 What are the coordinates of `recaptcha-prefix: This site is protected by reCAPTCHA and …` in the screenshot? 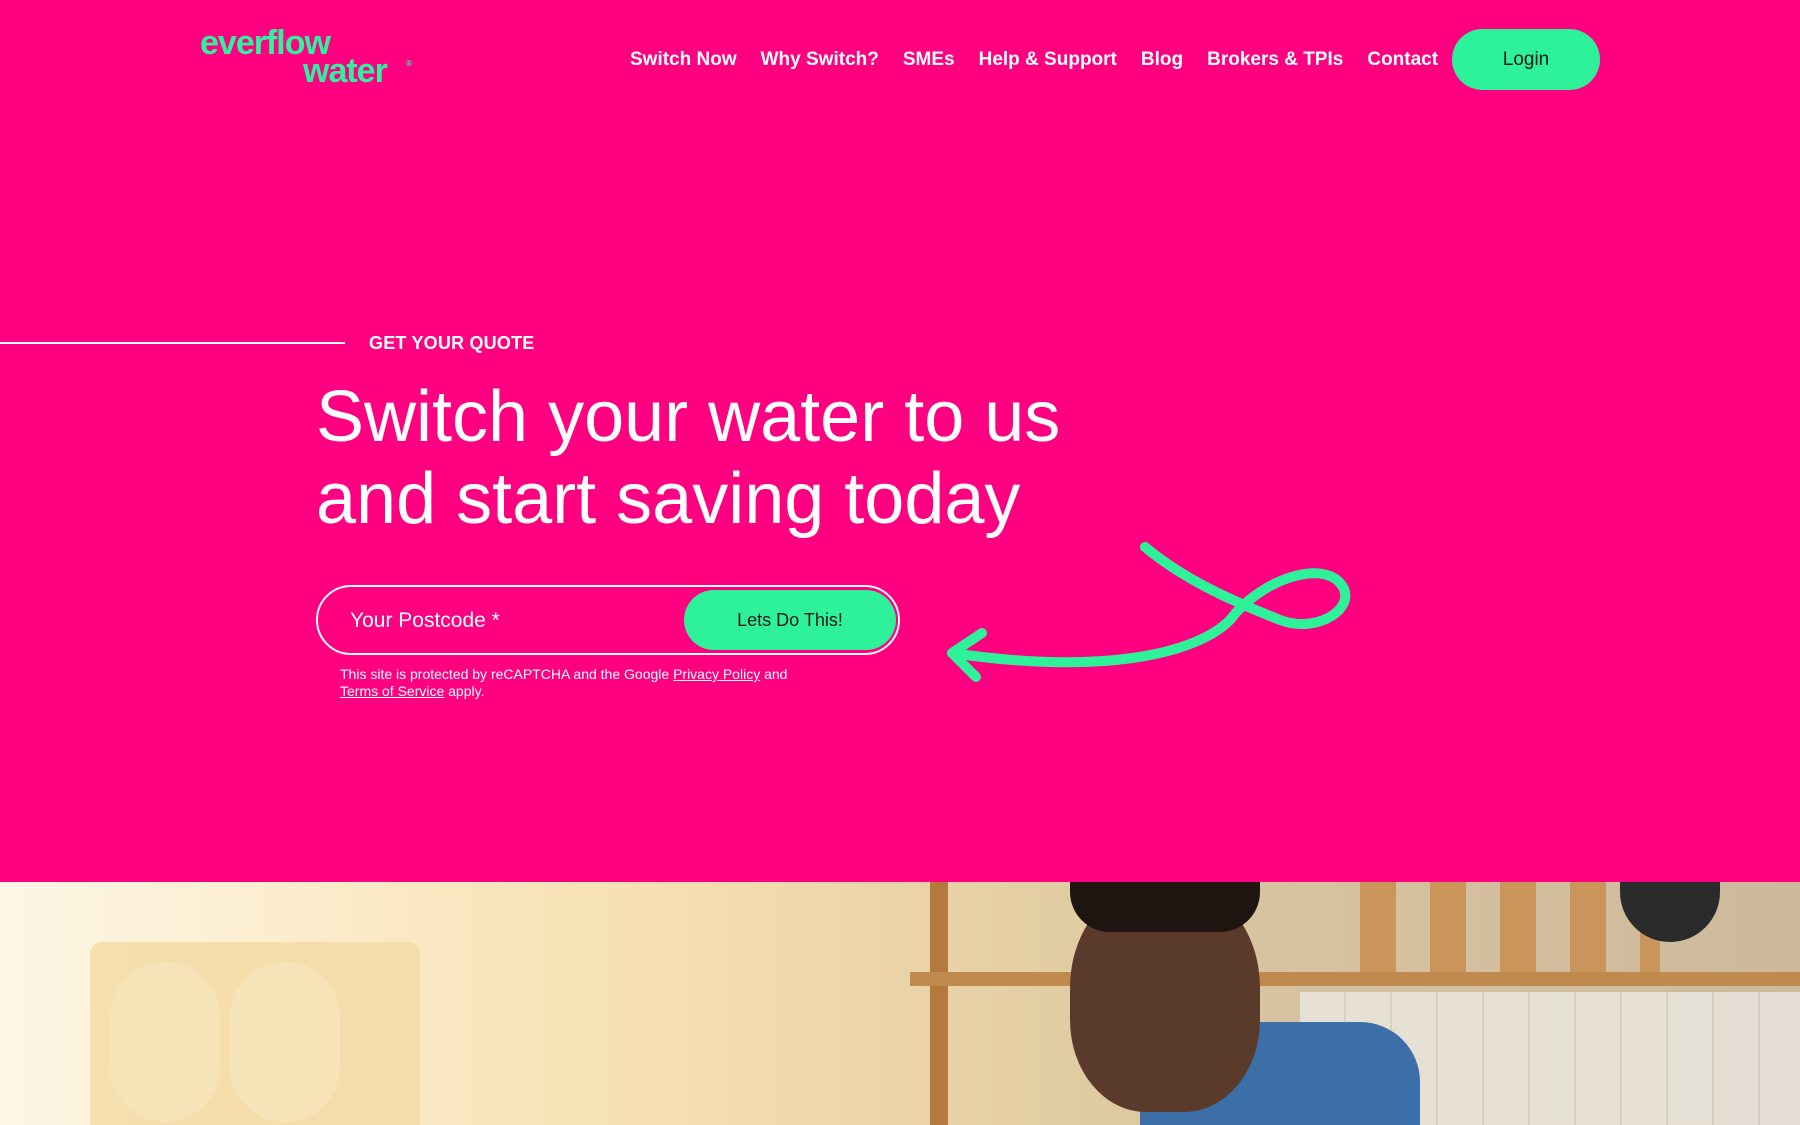 It's located at (505, 674).